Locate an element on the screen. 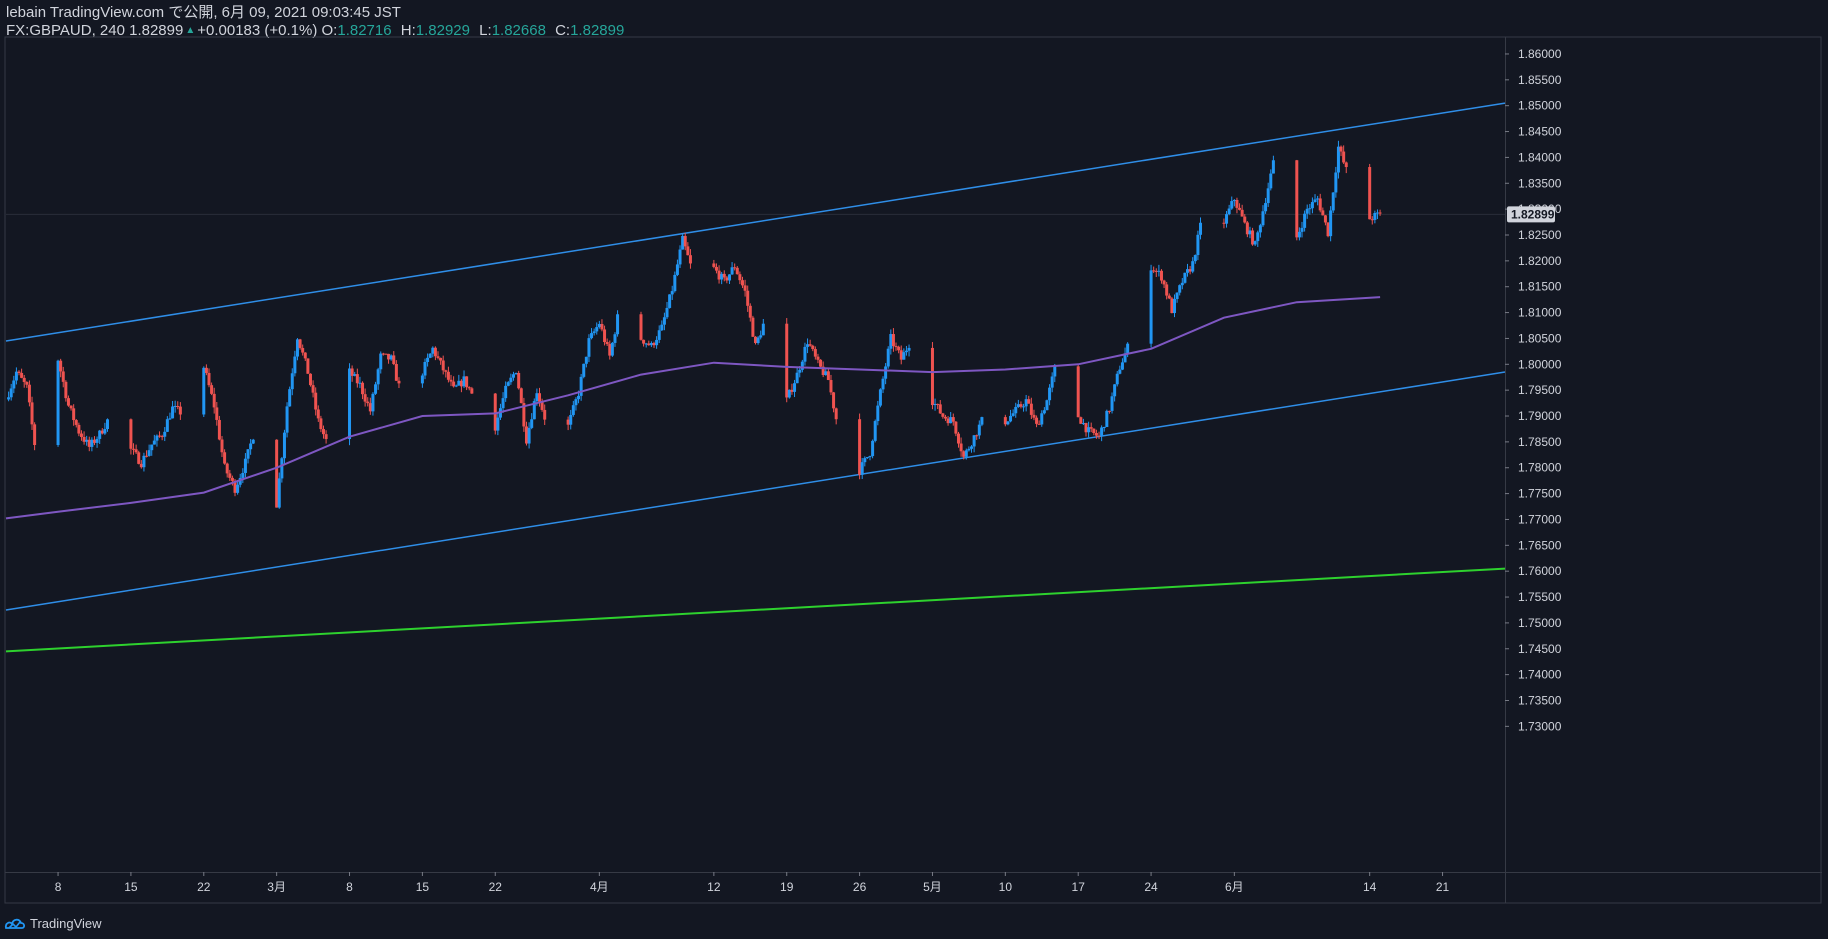  brand: TradingView is located at coordinates (53, 923).